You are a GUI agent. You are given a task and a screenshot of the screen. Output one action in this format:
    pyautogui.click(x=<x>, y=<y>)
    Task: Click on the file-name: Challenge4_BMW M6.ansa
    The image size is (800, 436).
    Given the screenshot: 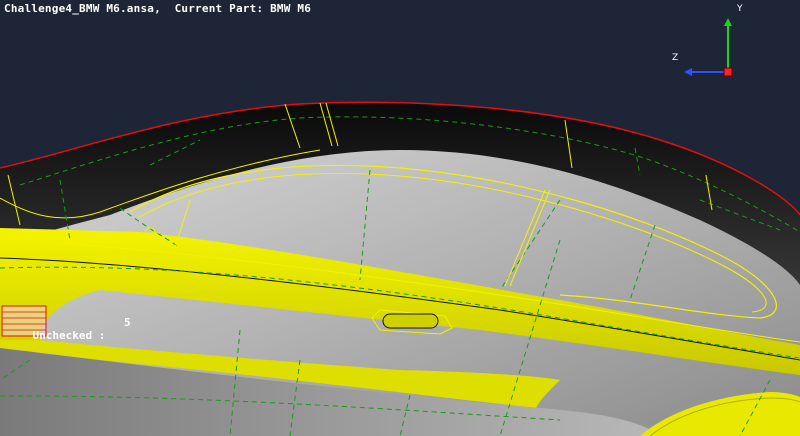 What is the action you would take?
    pyautogui.click(x=79, y=8)
    